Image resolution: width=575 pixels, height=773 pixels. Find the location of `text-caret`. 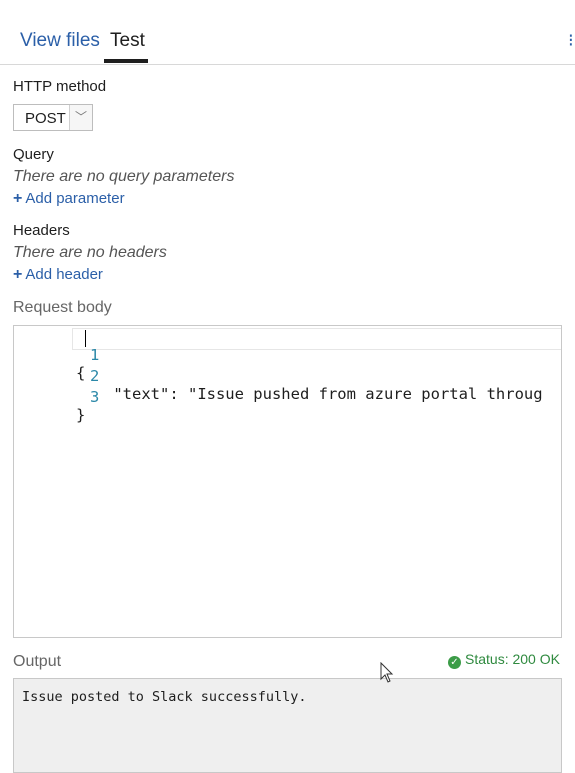

text-caret is located at coordinates (85, 338).